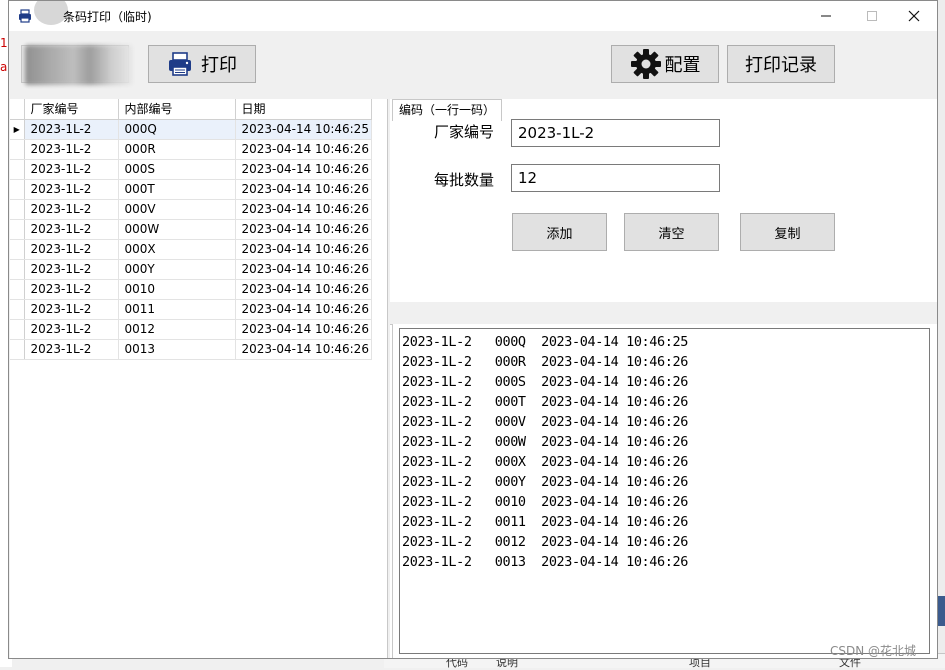  Describe the element at coordinates (941, 333) in the screenshot. I see `background-app-right-edge` at that location.